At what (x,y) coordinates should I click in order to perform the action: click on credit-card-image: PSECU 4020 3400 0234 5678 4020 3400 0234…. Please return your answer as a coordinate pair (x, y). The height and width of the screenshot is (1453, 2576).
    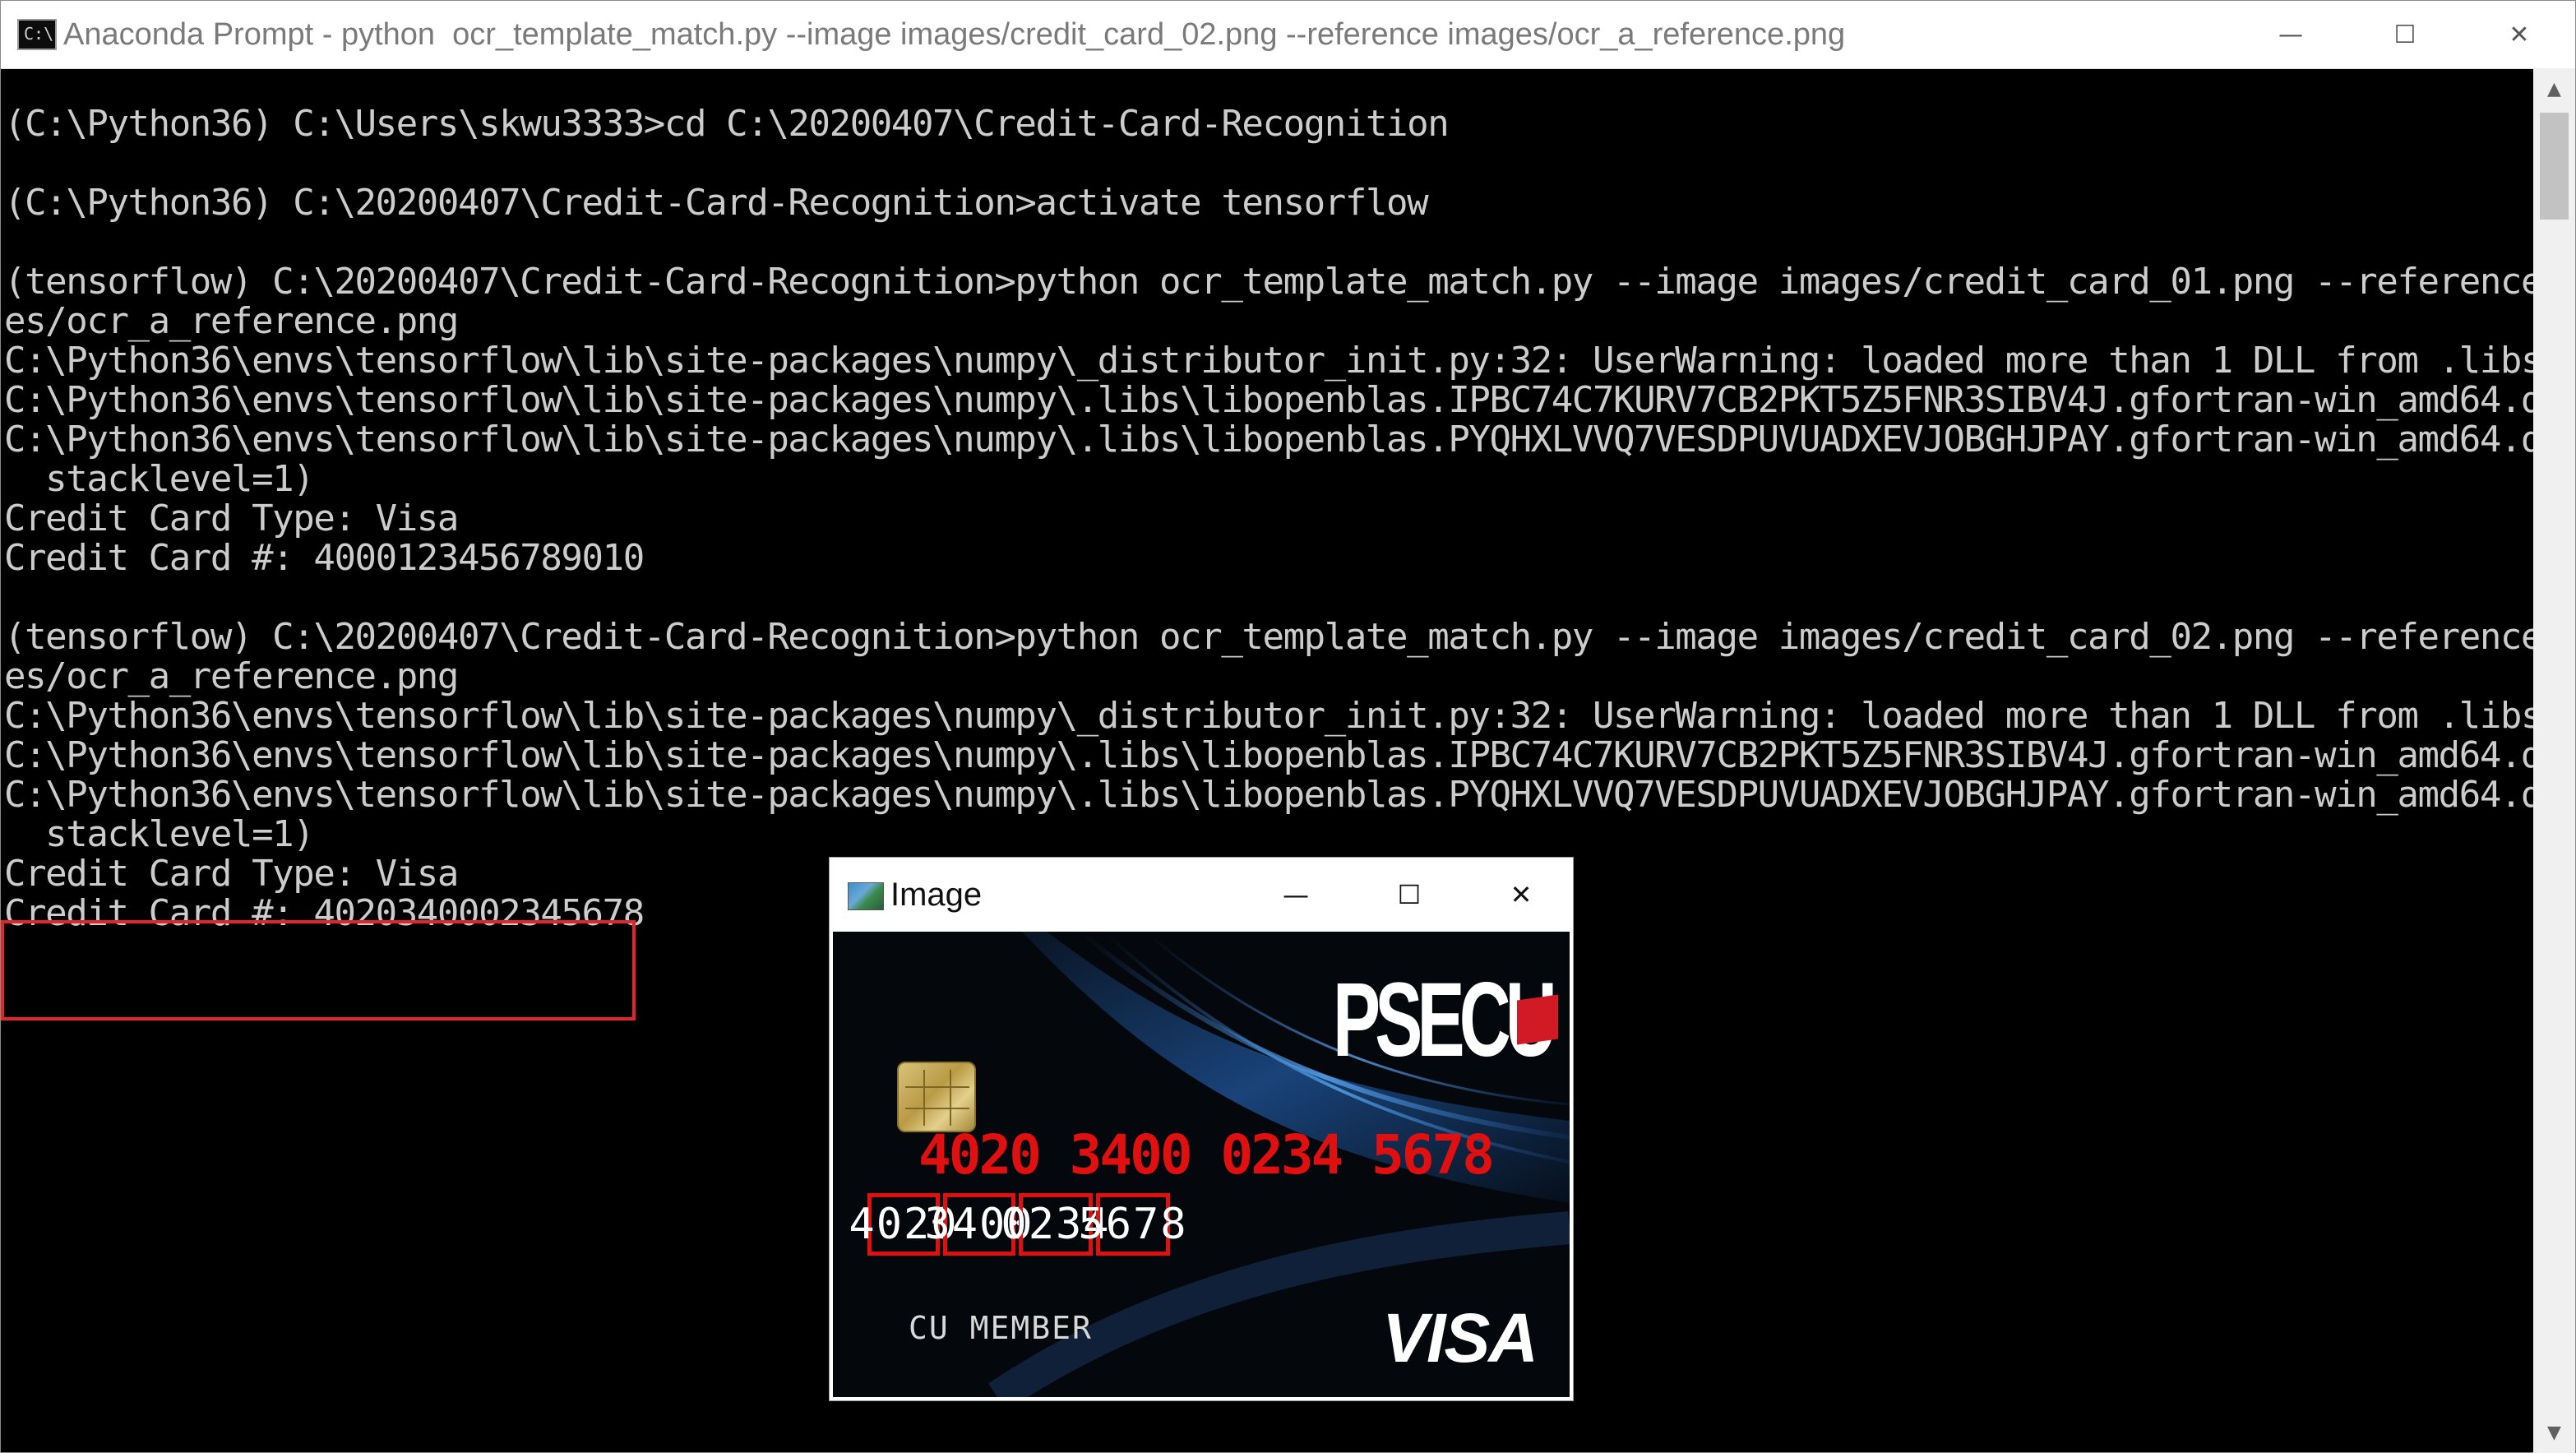
    Looking at the image, I should click on (1201, 1164).